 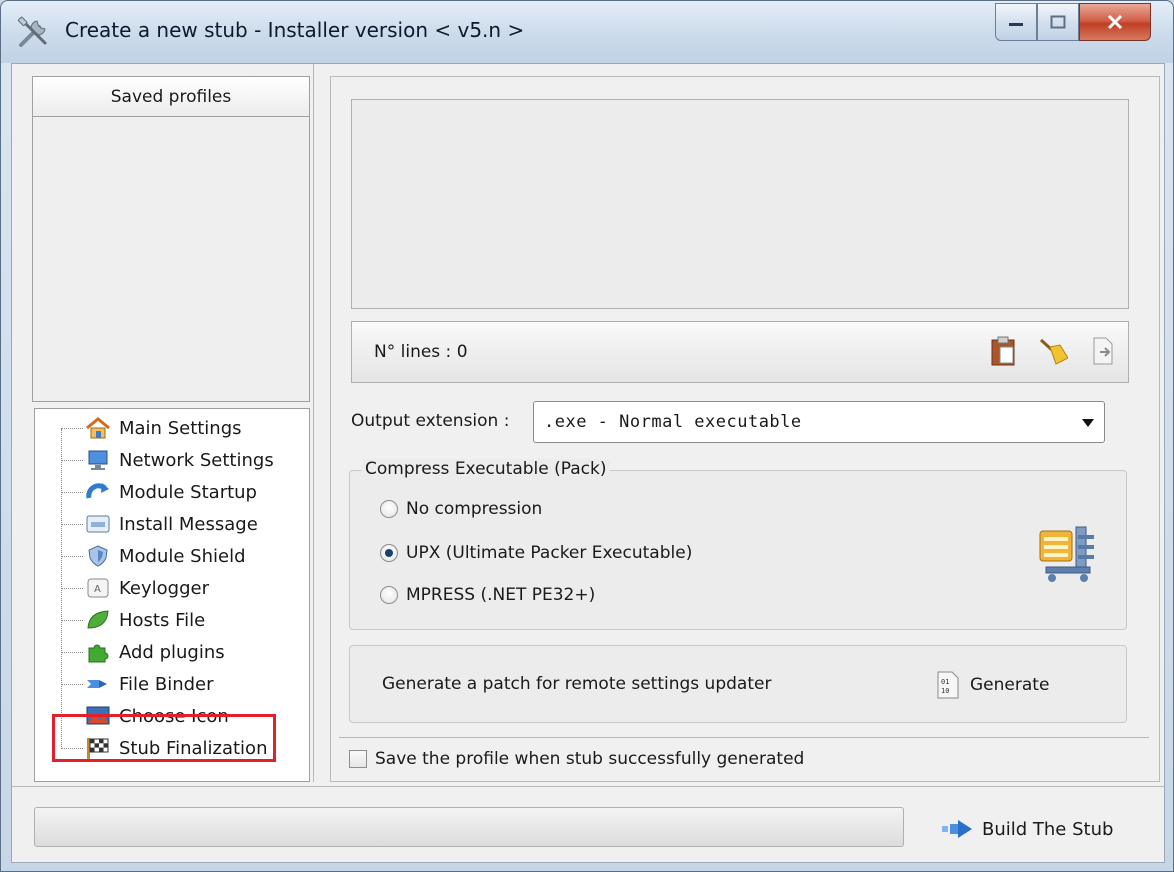 What do you see at coordinates (1066, 554) in the screenshot?
I see `compress-vise-icon` at bounding box center [1066, 554].